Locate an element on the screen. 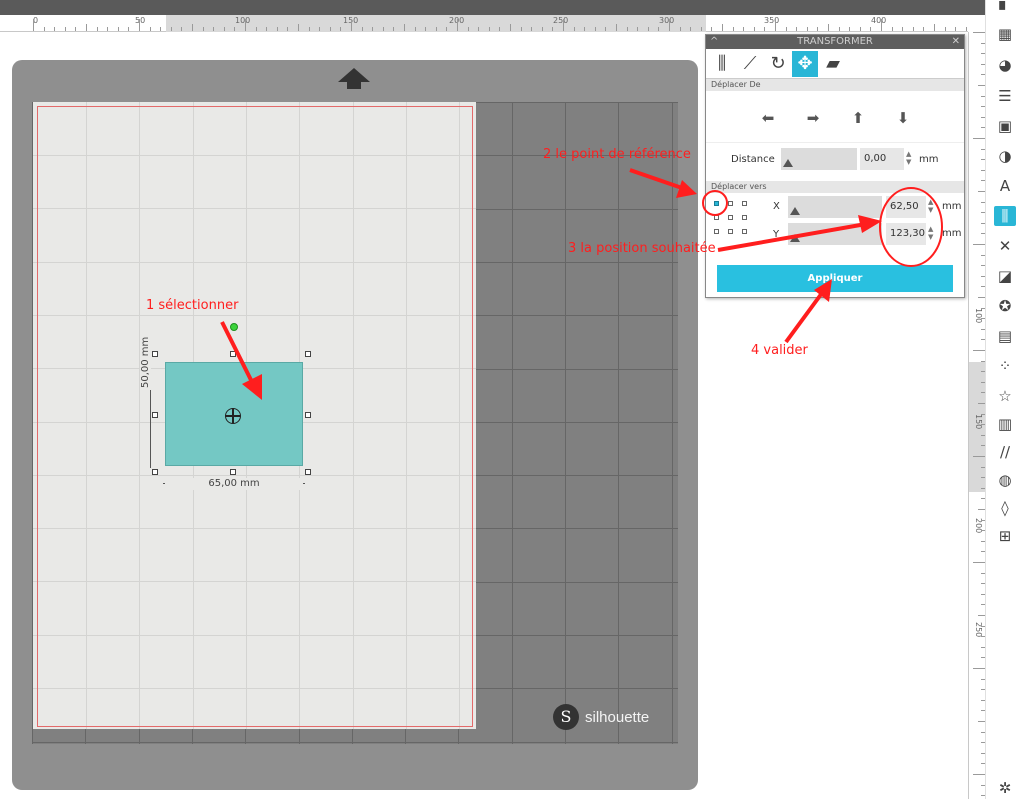 This screenshot has height=799, width=1023. move-down-icon: ⬇ is located at coordinates (903, 118).